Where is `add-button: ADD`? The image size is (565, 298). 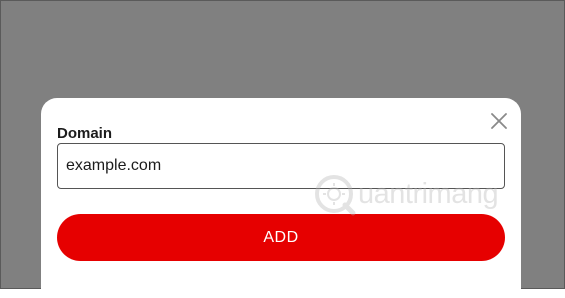
add-button: ADD is located at coordinates (281, 237).